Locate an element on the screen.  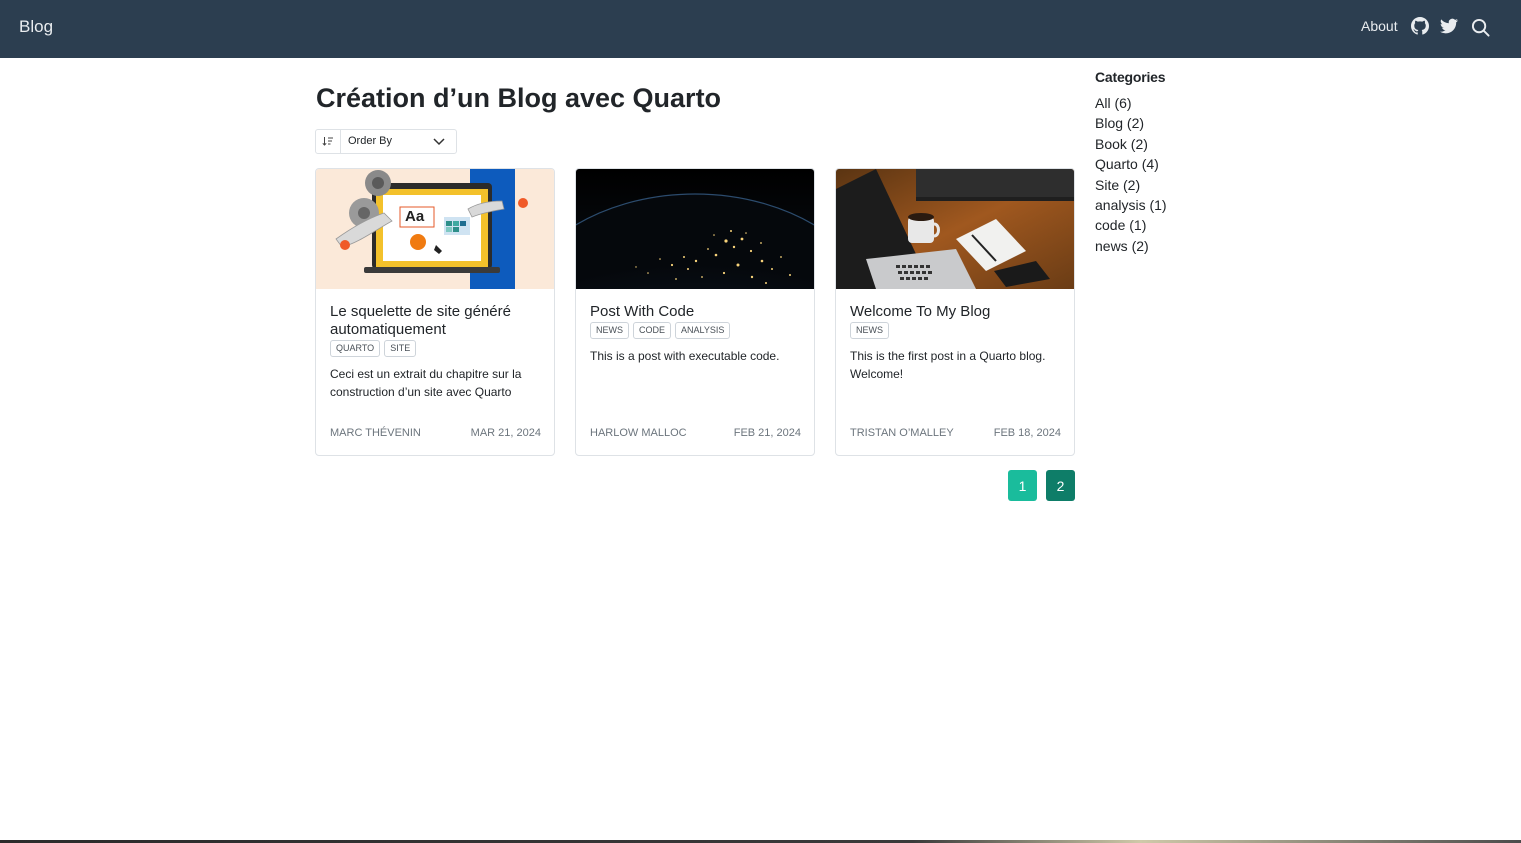
svg-text: Aa is located at coordinates (415, 216).